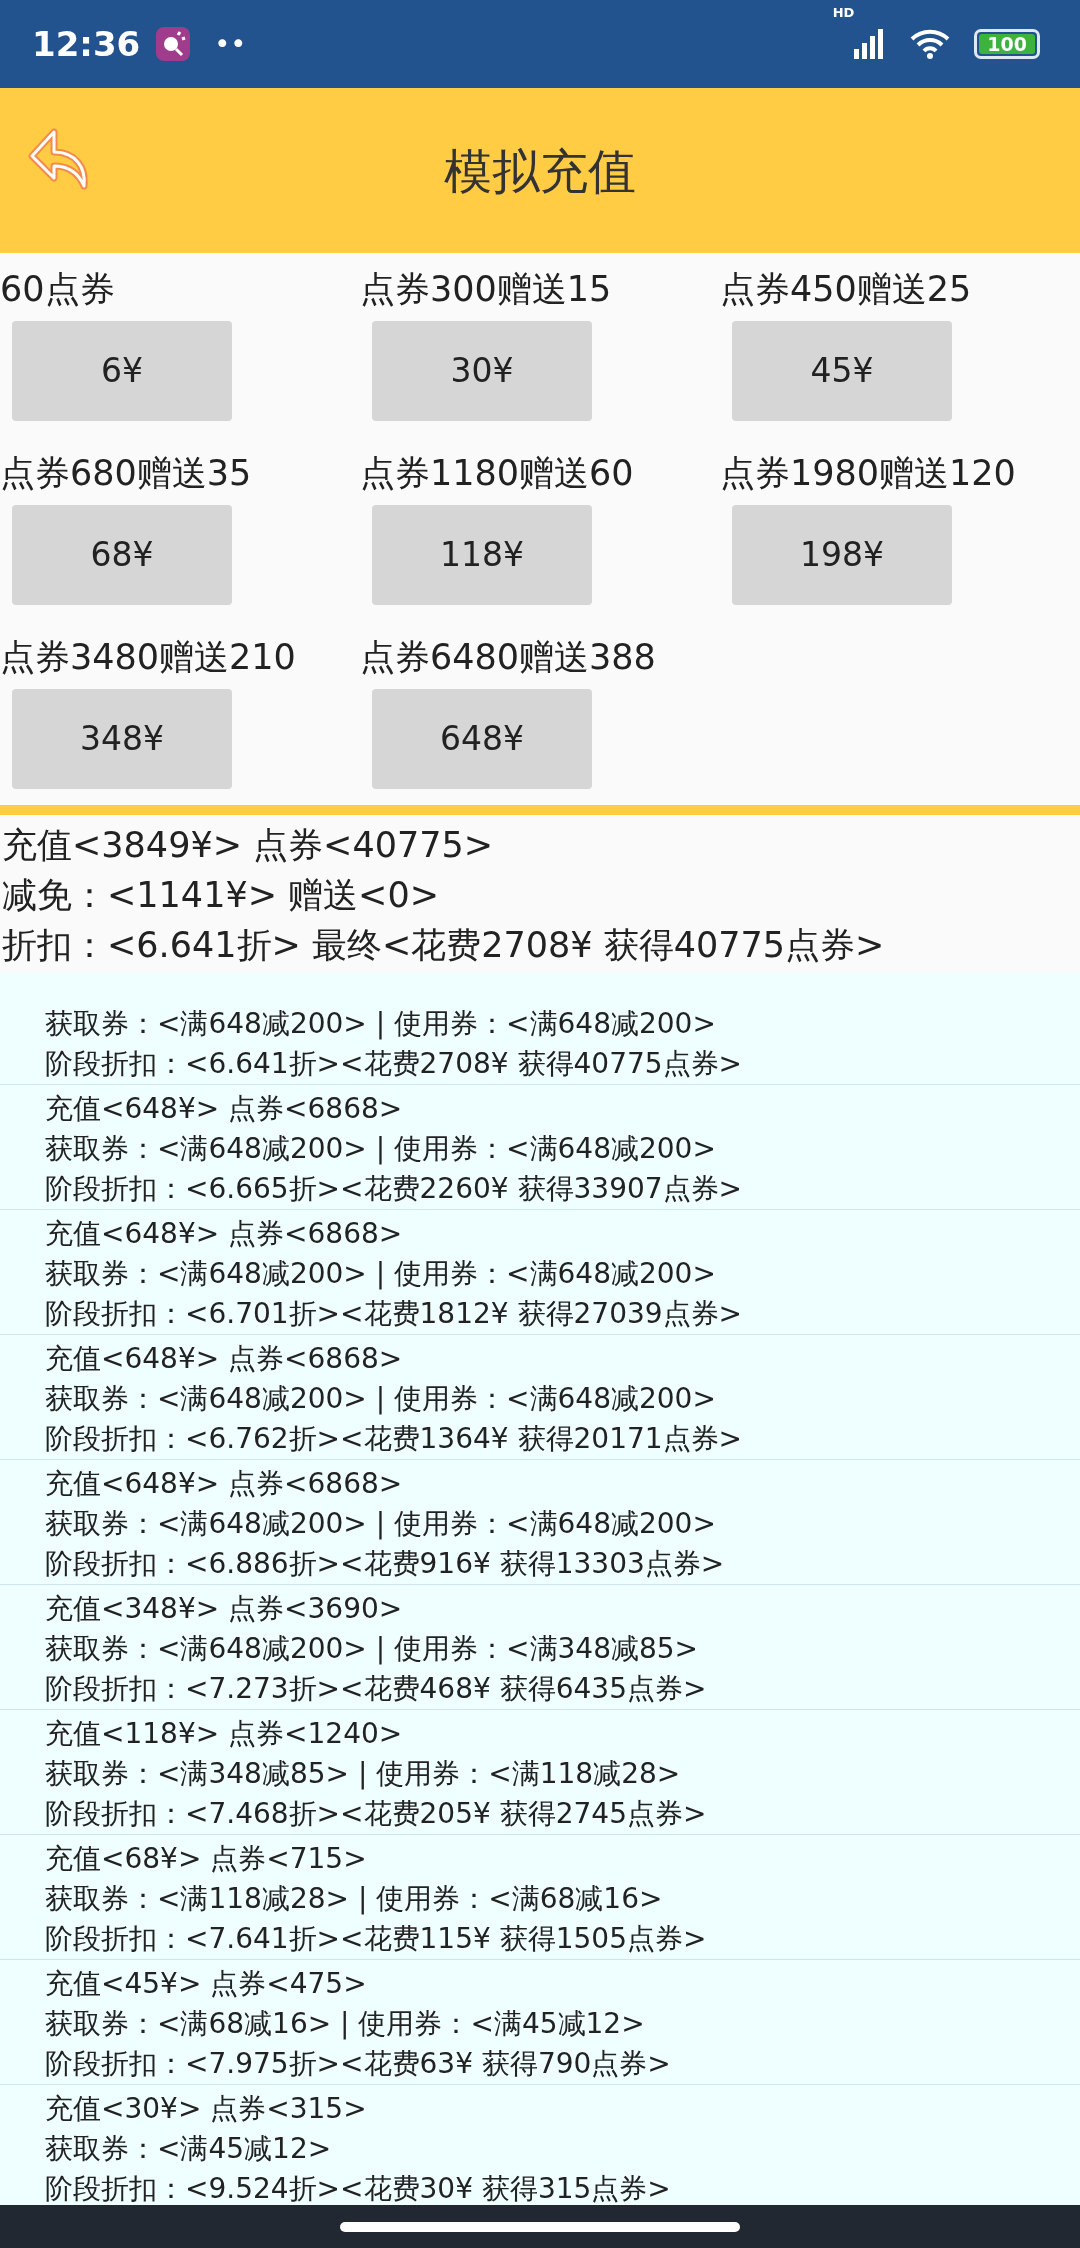 Image resolution: width=1080 pixels, height=2248 pixels. Describe the element at coordinates (846, 289) in the screenshot. I see `package-label: 点券450赠送25` at that location.